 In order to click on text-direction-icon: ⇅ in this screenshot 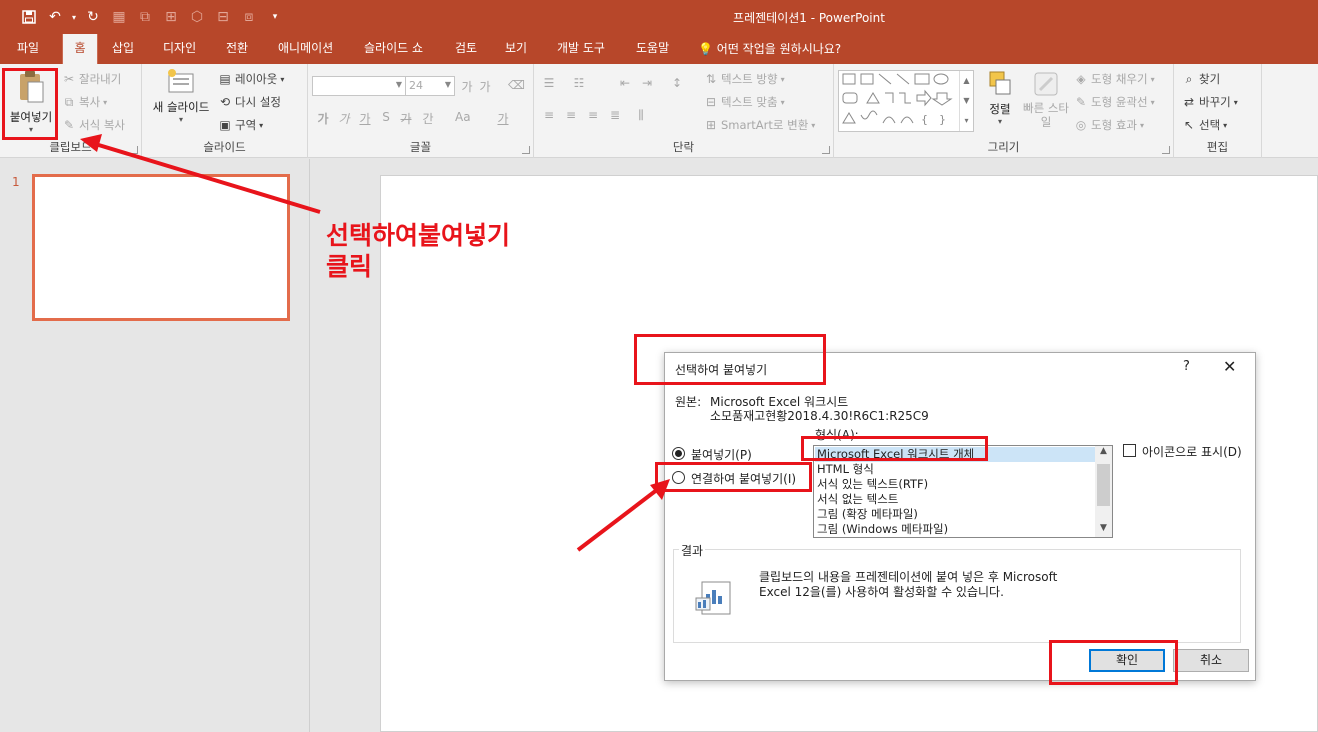, I will do `click(711, 79)`.